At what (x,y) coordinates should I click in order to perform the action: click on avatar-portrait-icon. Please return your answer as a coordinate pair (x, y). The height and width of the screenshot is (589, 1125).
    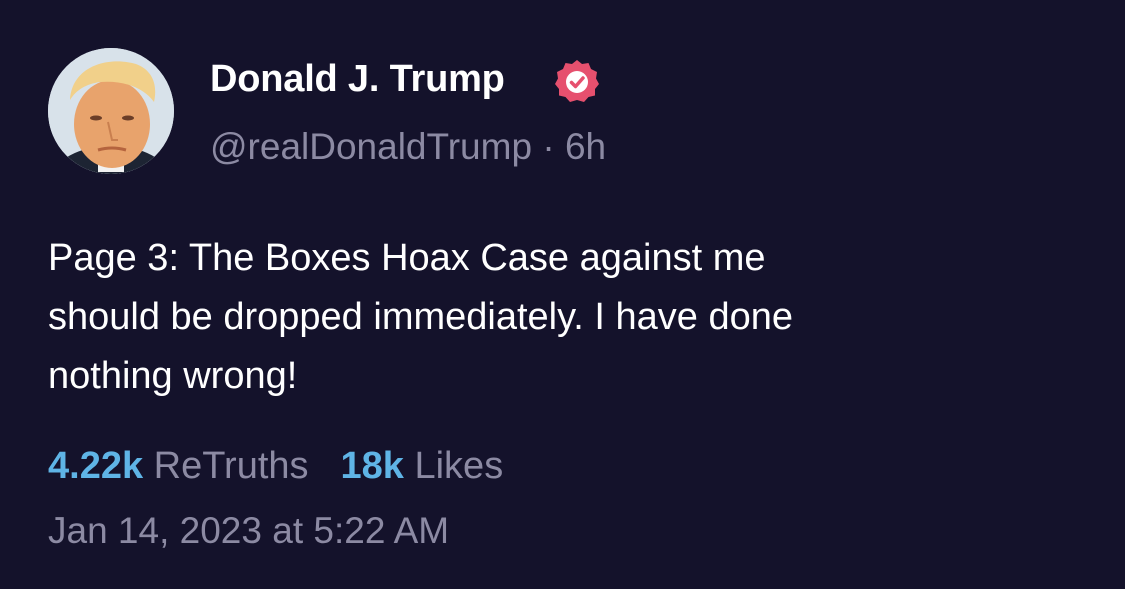
    Looking at the image, I should click on (111, 111).